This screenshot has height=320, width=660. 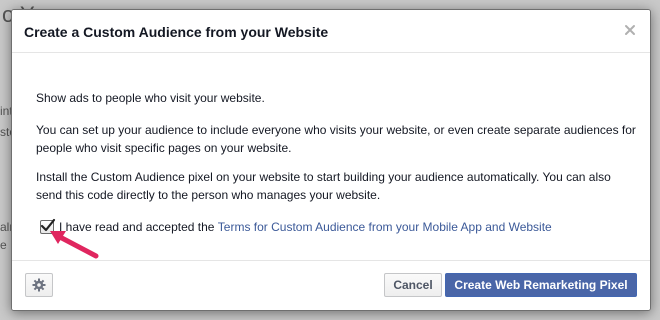 I want to click on close-icon, so click(x=630, y=30).